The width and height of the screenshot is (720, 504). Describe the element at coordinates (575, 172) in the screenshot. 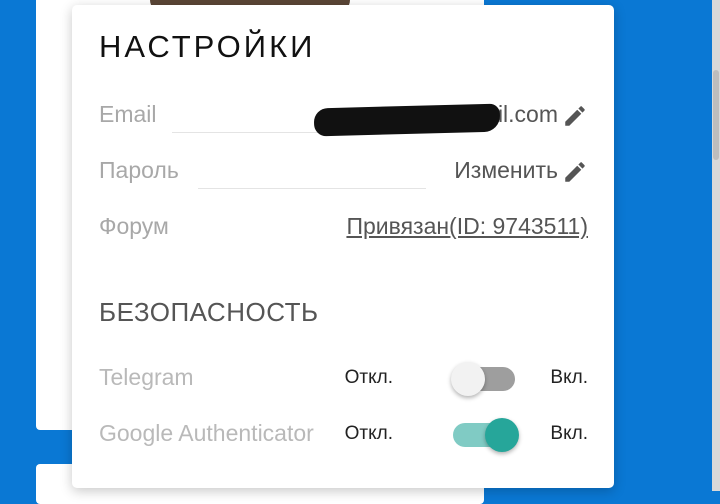

I see `edit-password-pencil-icon` at that location.